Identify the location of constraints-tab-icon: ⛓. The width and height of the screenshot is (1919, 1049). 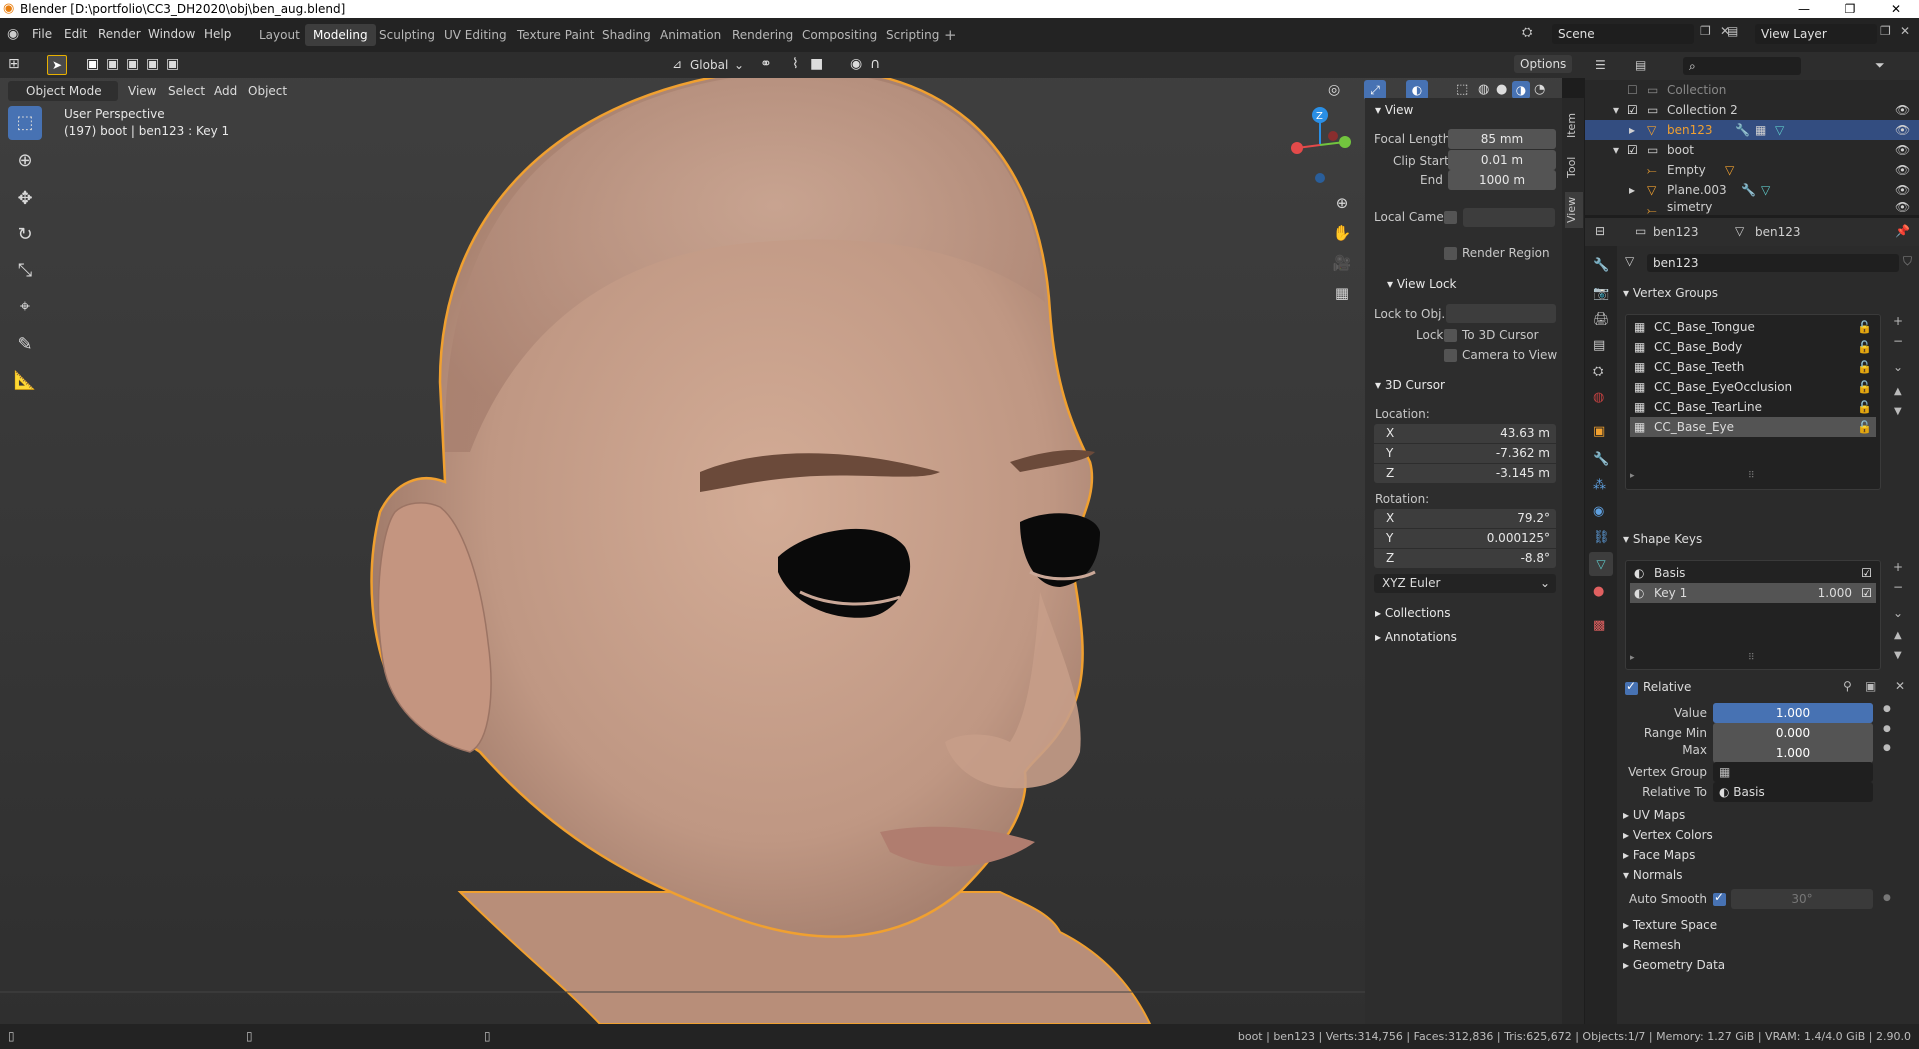
(1601, 537).